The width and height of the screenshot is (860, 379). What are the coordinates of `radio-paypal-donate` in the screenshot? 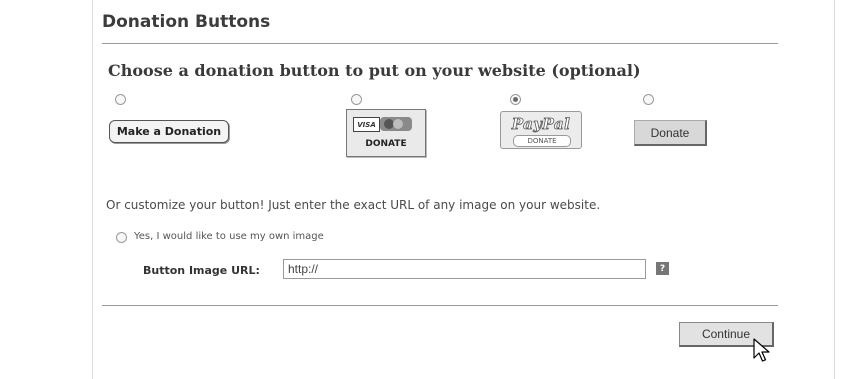 It's located at (515, 99).